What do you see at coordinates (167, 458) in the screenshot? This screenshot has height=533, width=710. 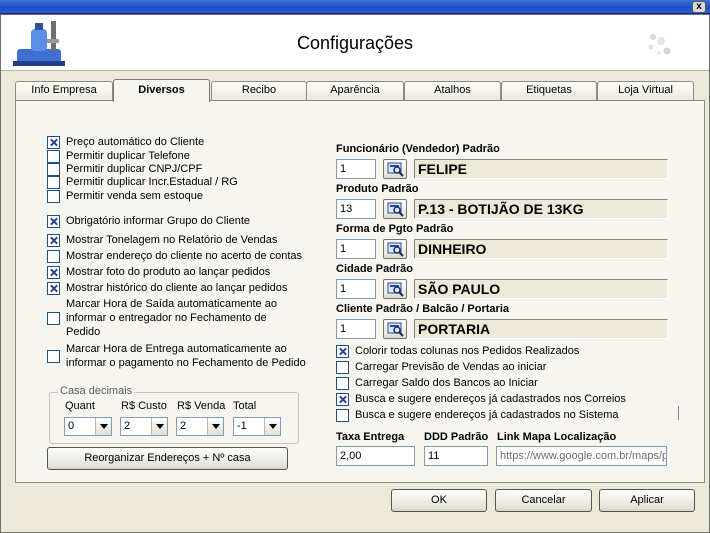 I see `reorganizar-enderecos-button: Reorganizar Endereços + Nº casa` at bounding box center [167, 458].